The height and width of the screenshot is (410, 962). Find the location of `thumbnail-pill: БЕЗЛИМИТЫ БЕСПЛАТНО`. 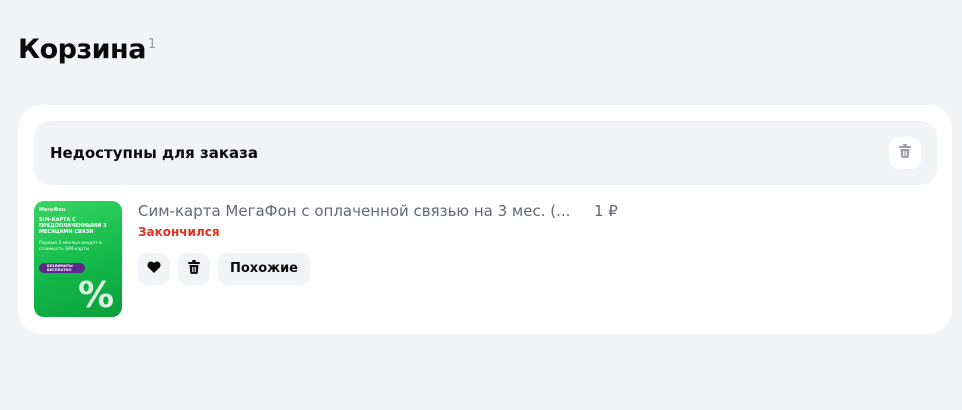

thumbnail-pill: БЕЗЛИМИТЫ БЕСПЛАТНО is located at coordinates (62, 268).